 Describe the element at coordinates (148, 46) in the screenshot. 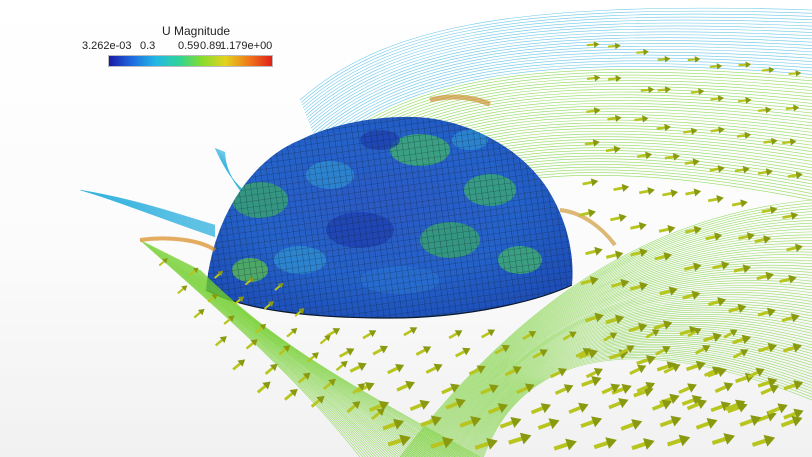

I see `colorbar-tick-1: 0.3` at that location.